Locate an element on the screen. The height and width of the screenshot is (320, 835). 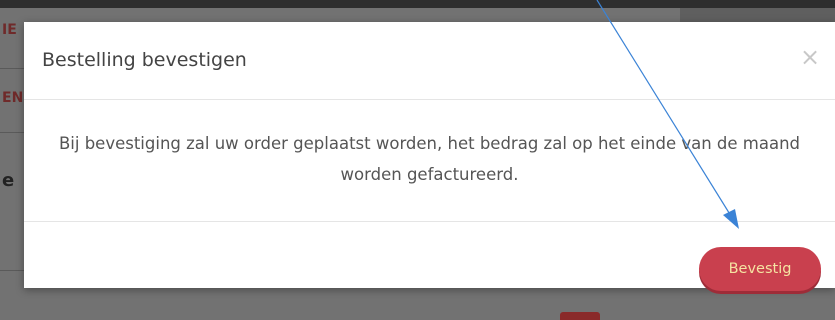
close-icon: × is located at coordinates (810, 57).